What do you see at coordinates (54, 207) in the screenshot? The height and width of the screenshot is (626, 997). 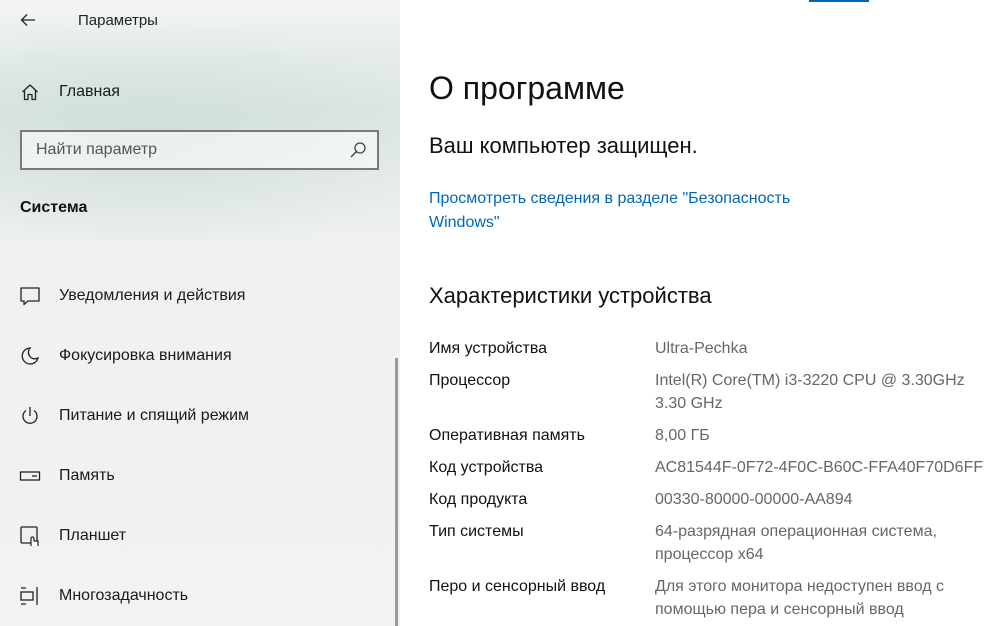 I see `section-title: Система` at bounding box center [54, 207].